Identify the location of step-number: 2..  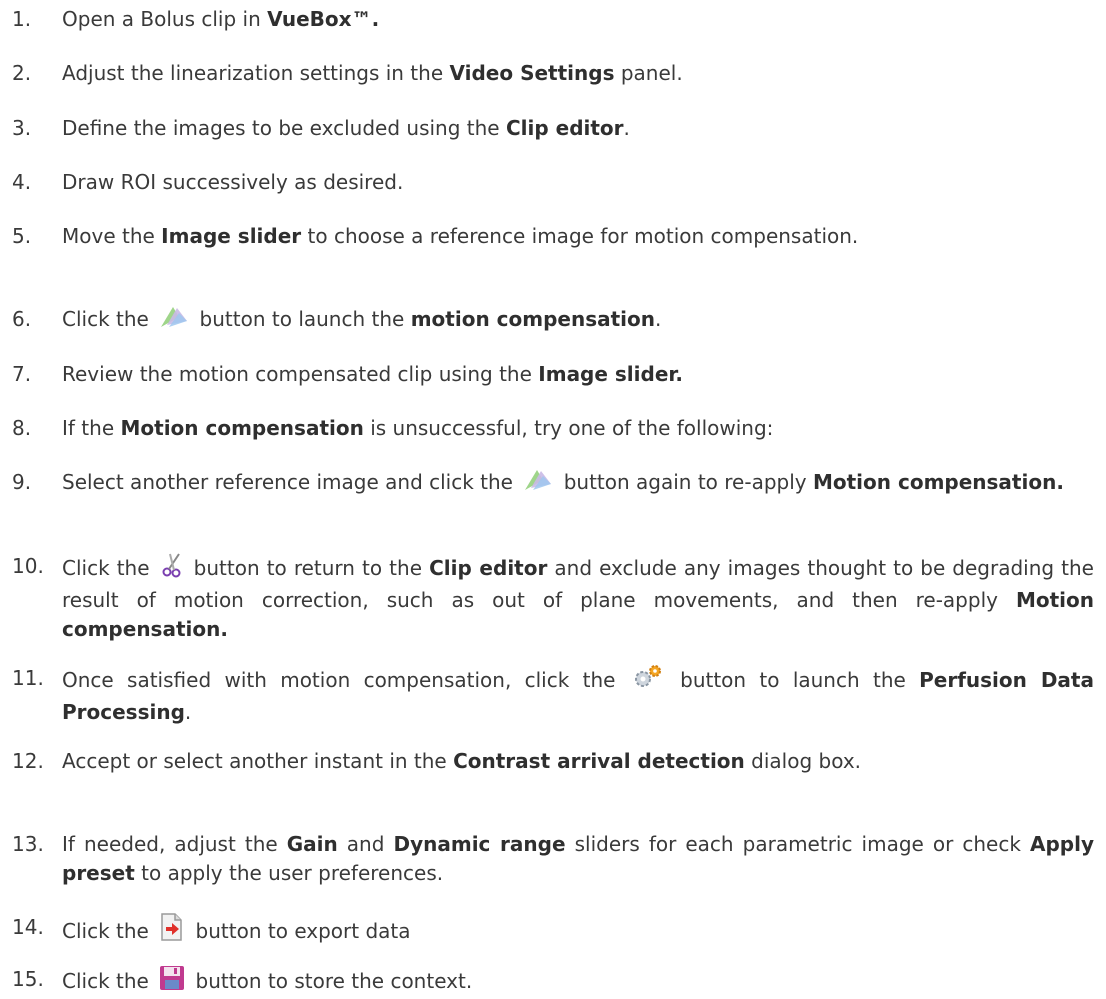
(22, 73).